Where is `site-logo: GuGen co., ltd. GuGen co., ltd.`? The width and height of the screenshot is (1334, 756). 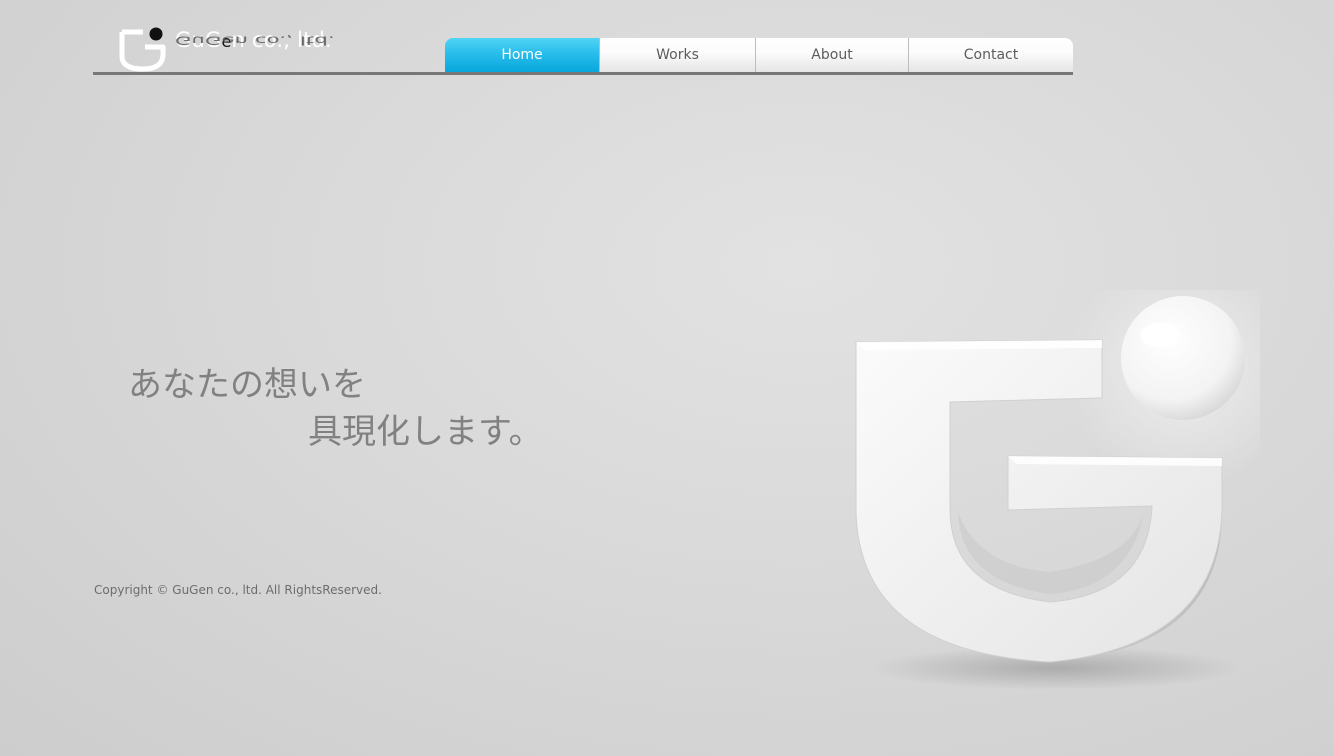
site-logo: GuGen co., ltd. GuGen co., ltd. is located at coordinates (234, 49).